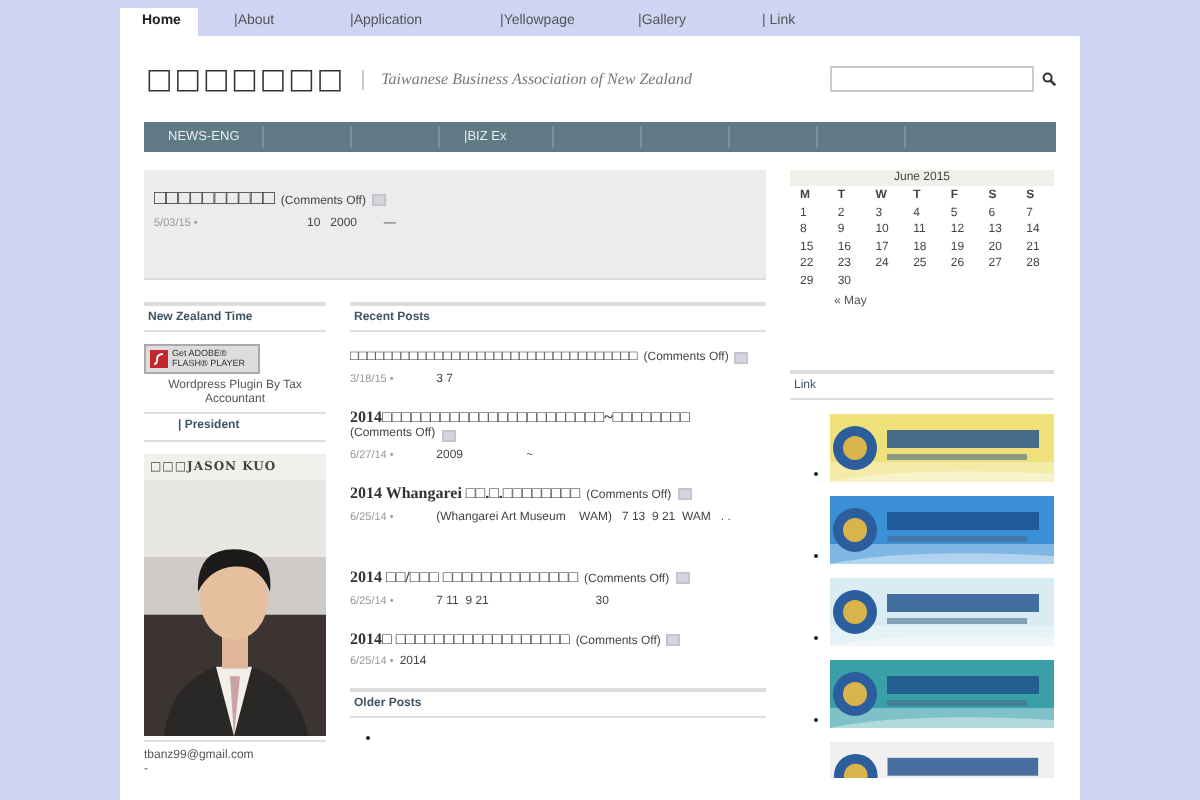 The image size is (1200, 800). Describe the element at coordinates (246, 79) in the screenshot. I see `site-logo: □□□□□□□` at that location.